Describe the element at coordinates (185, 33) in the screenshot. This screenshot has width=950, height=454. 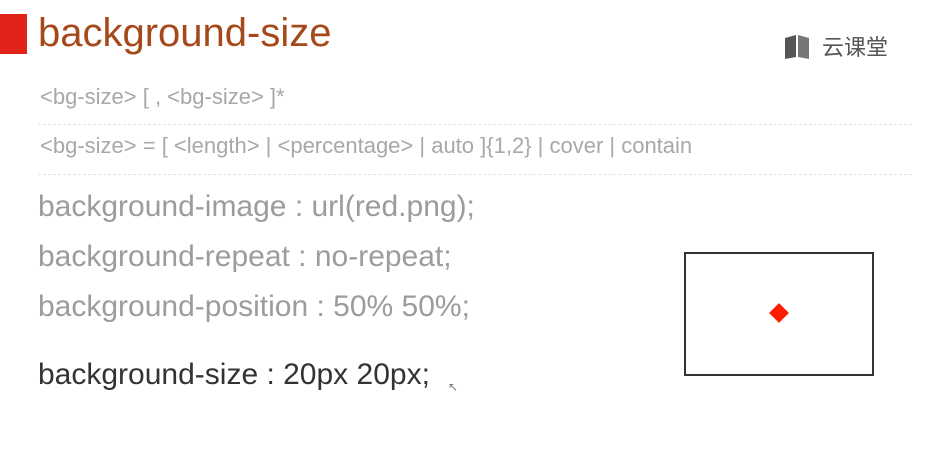
I see `slide-title: background-size` at that location.